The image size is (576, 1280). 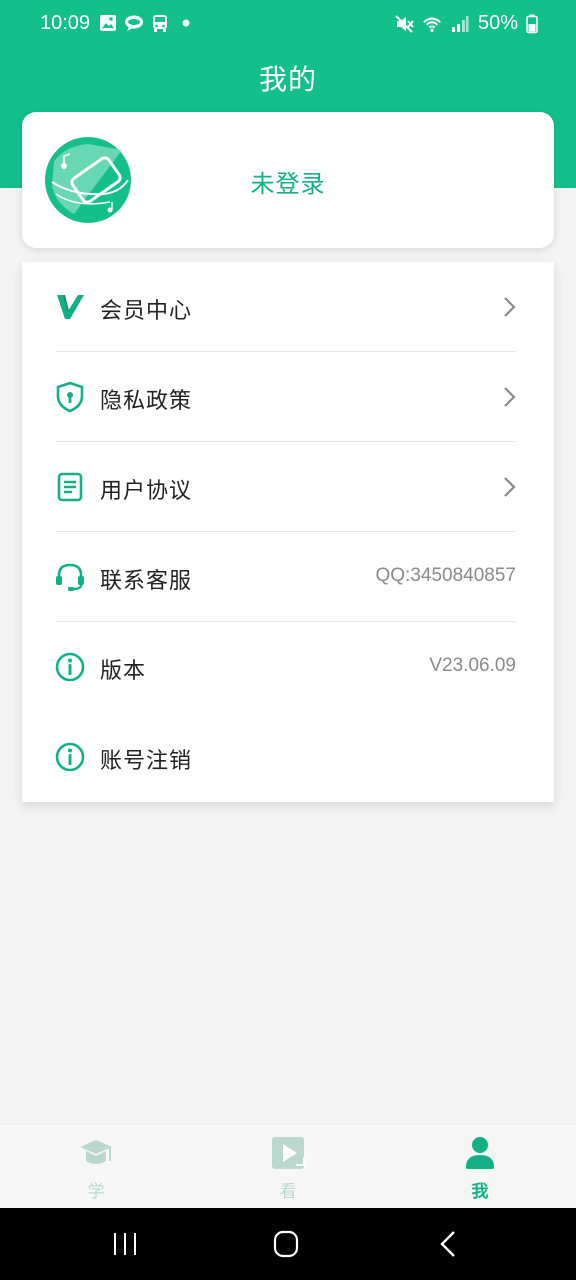 What do you see at coordinates (288, 577) in the screenshot?
I see `menu-item-customer-service: 联系客服 QQ:3450840857` at bounding box center [288, 577].